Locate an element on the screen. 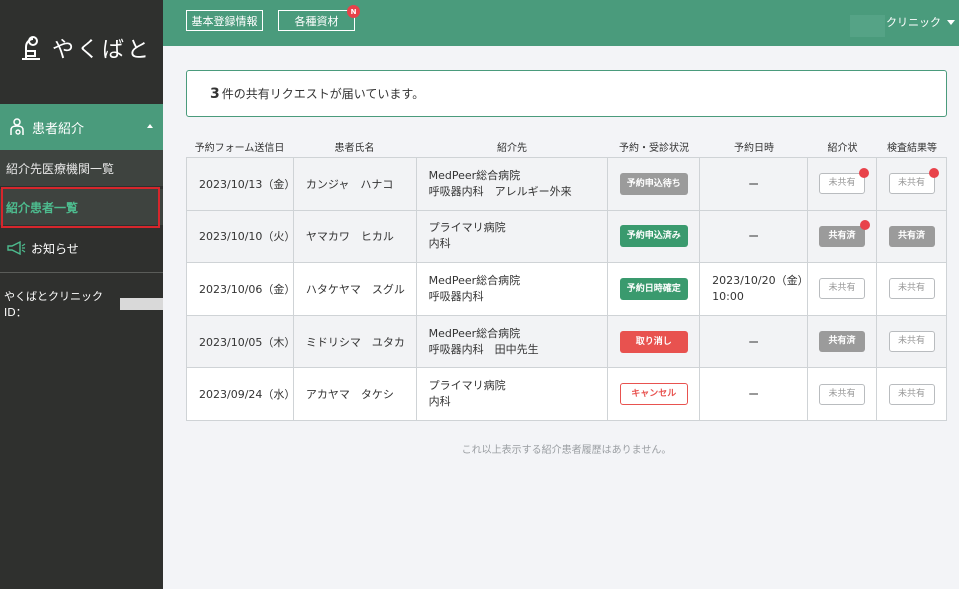 The height and width of the screenshot is (589, 959). status-badge: 予約申込済み is located at coordinates (653, 236).